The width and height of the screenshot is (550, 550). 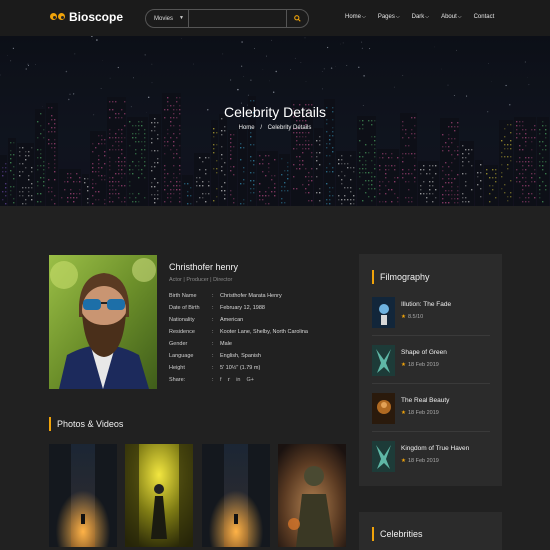 I want to click on chevron-down-icon: ▼, so click(x=181, y=18).